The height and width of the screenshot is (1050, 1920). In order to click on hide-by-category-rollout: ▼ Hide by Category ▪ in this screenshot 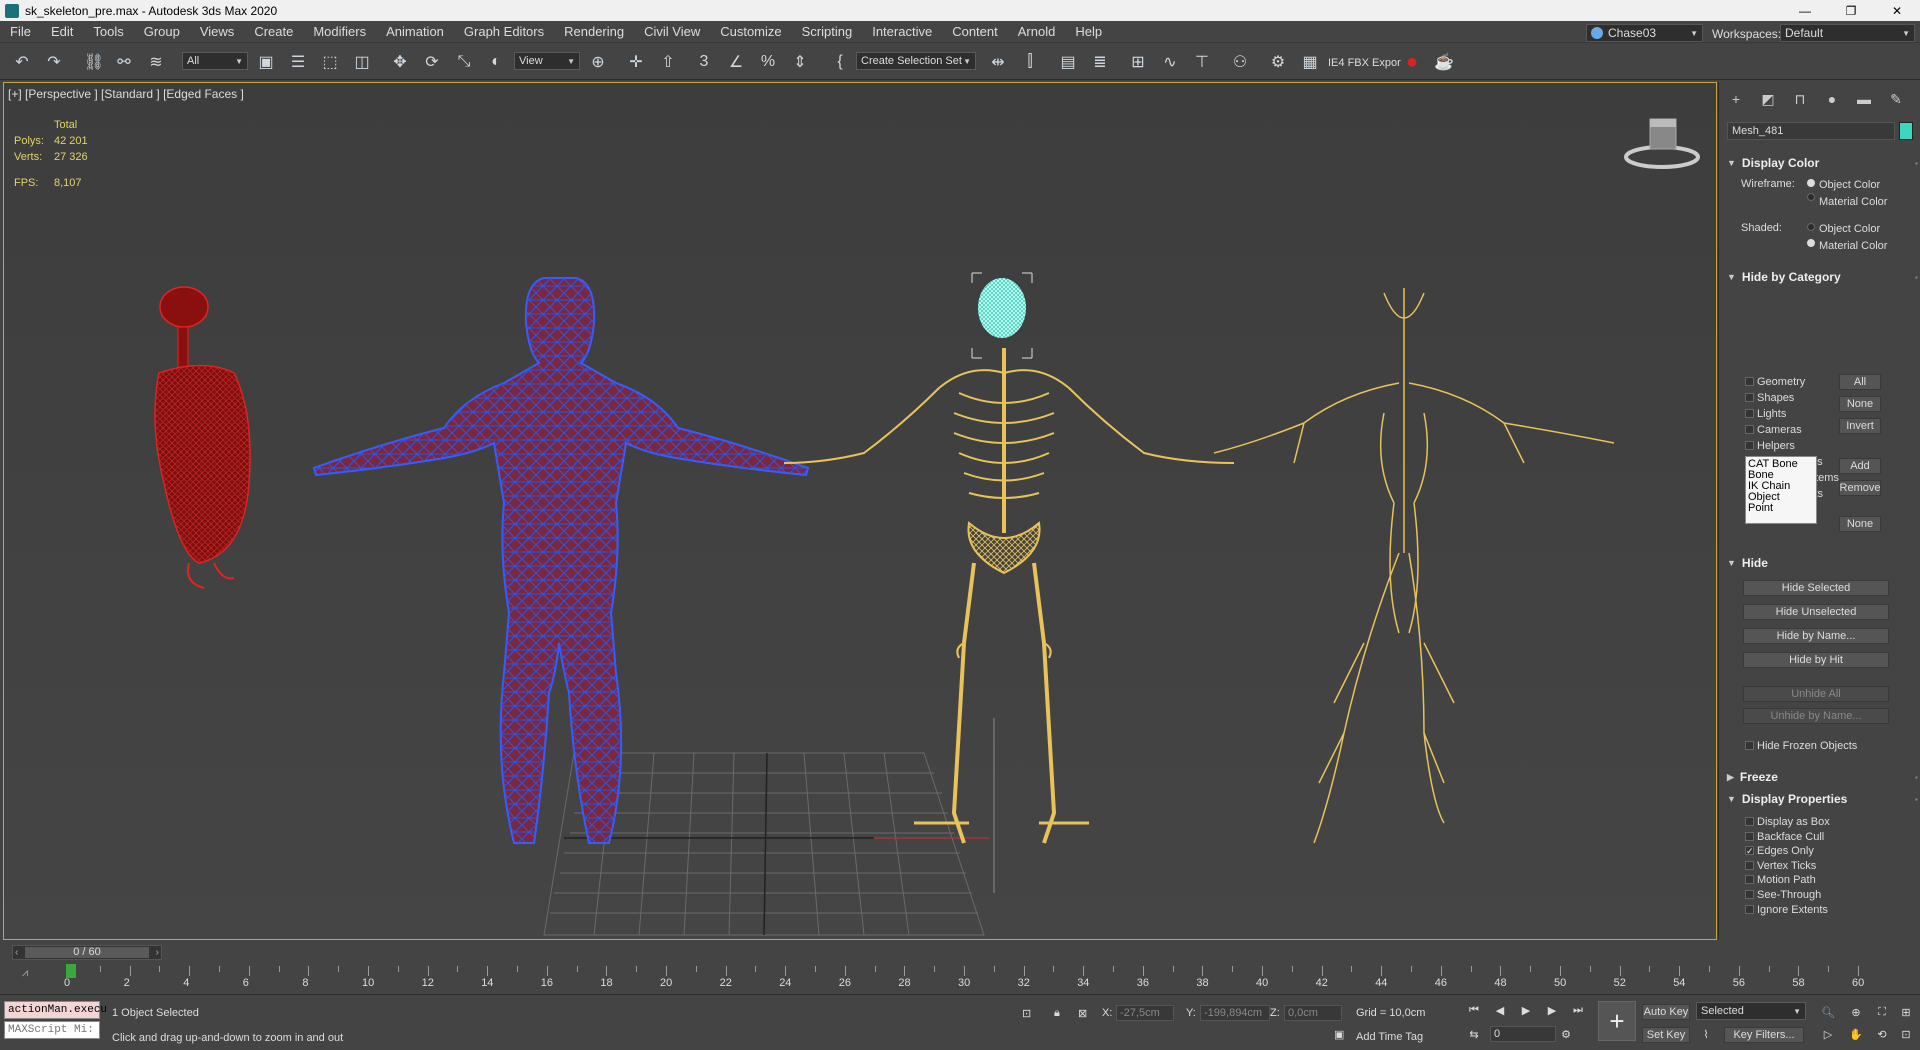, I will do `click(1822, 277)`.